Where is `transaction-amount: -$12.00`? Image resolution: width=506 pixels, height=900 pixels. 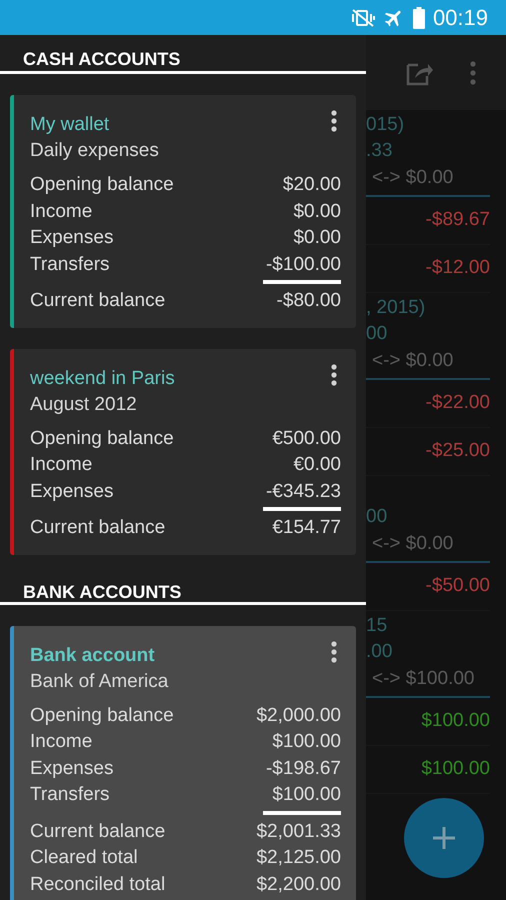
transaction-amount: -$12.00 is located at coordinates (458, 268).